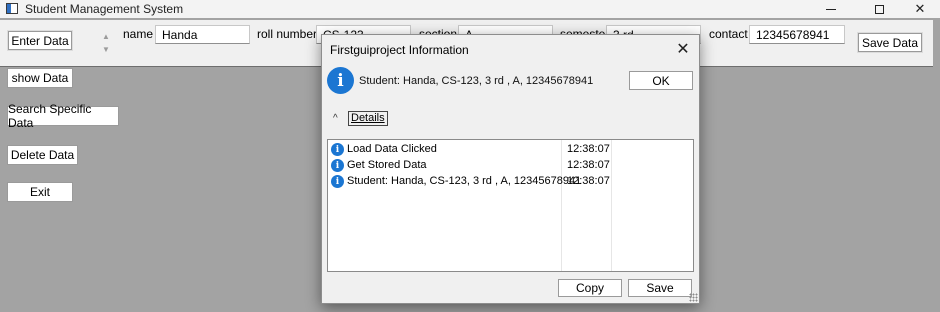 The width and height of the screenshot is (940, 312). I want to click on window-title: Student Management System, so click(104, 9).